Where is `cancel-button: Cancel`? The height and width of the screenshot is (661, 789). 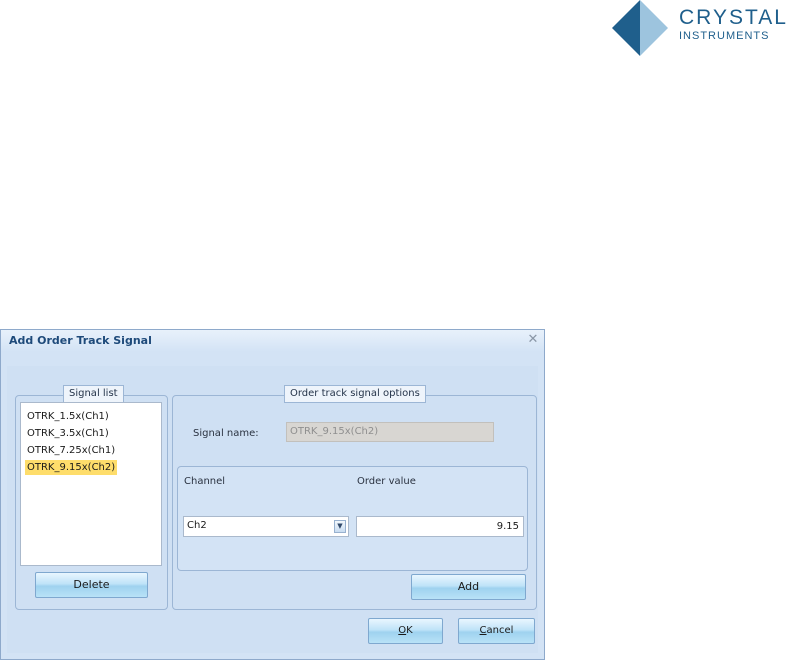
cancel-button: Cancel is located at coordinates (496, 631).